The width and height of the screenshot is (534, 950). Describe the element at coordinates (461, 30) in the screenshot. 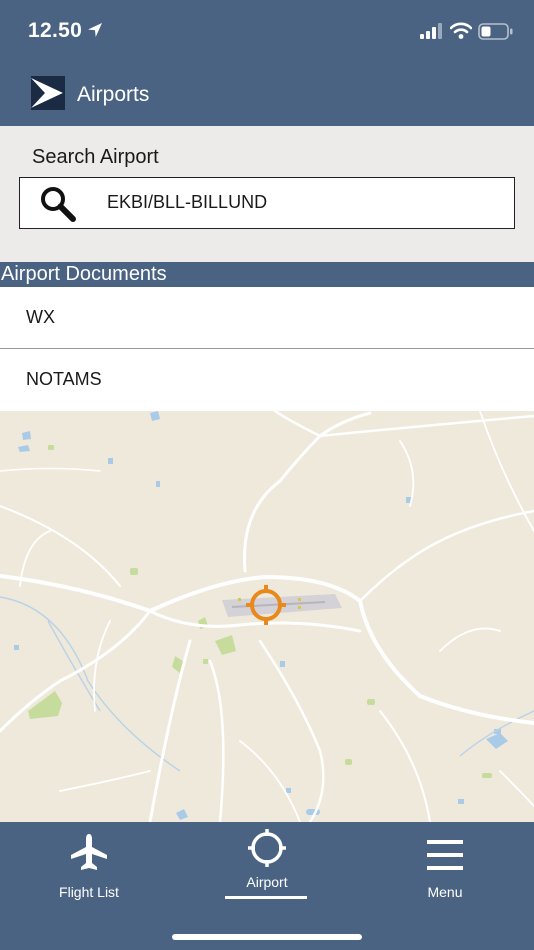

I see `wifi-icon` at that location.